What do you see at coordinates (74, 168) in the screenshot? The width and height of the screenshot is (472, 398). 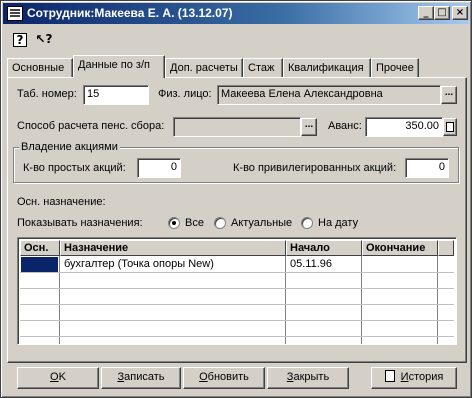 I see `simple-shares-label: К-во простых акций:` at bounding box center [74, 168].